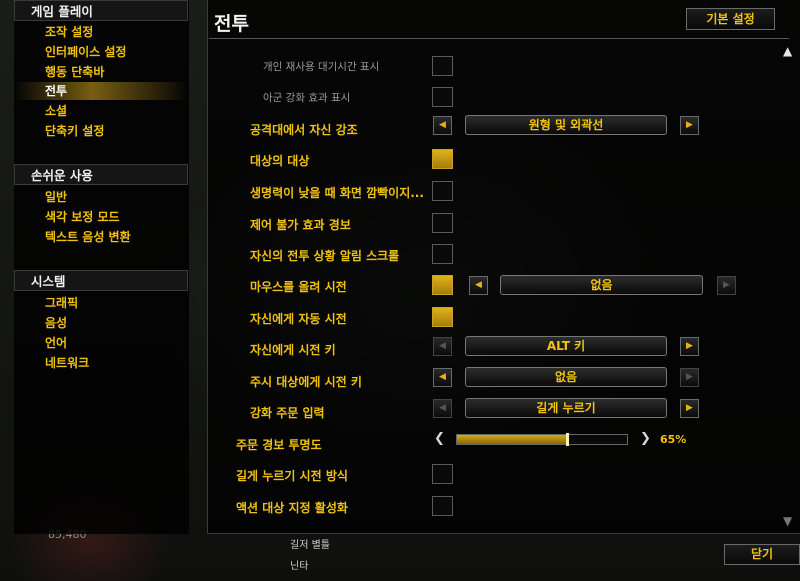 The image size is (800, 581). I want to click on sidebar-item-audio: 음성, so click(101, 323).